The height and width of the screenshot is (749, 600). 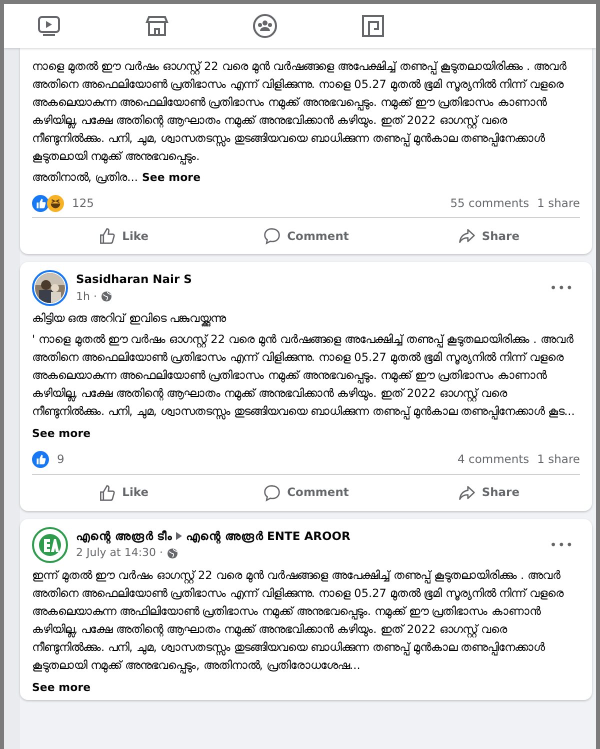 What do you see at coordinates (129, 319) in the screenshot?
I see `post-text: കിട്ടിയ ഒരു അറിവ് ഇവിടെ പങ്കുവയ്ക്കുന്നു` at bounding box center [129, 319].